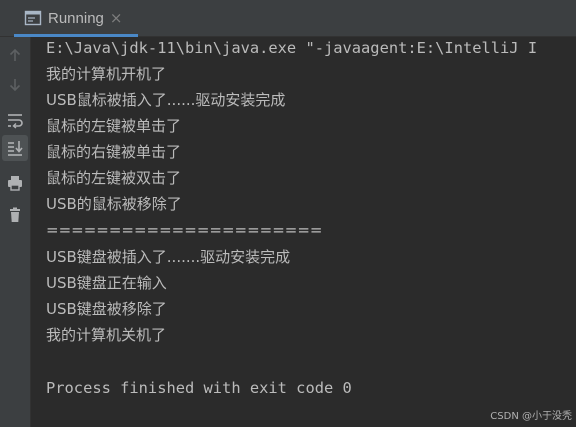 The height and width of the screenshot is (427, 576). I want to click on console-line: 我的计算机开机了, so click(106, 74).